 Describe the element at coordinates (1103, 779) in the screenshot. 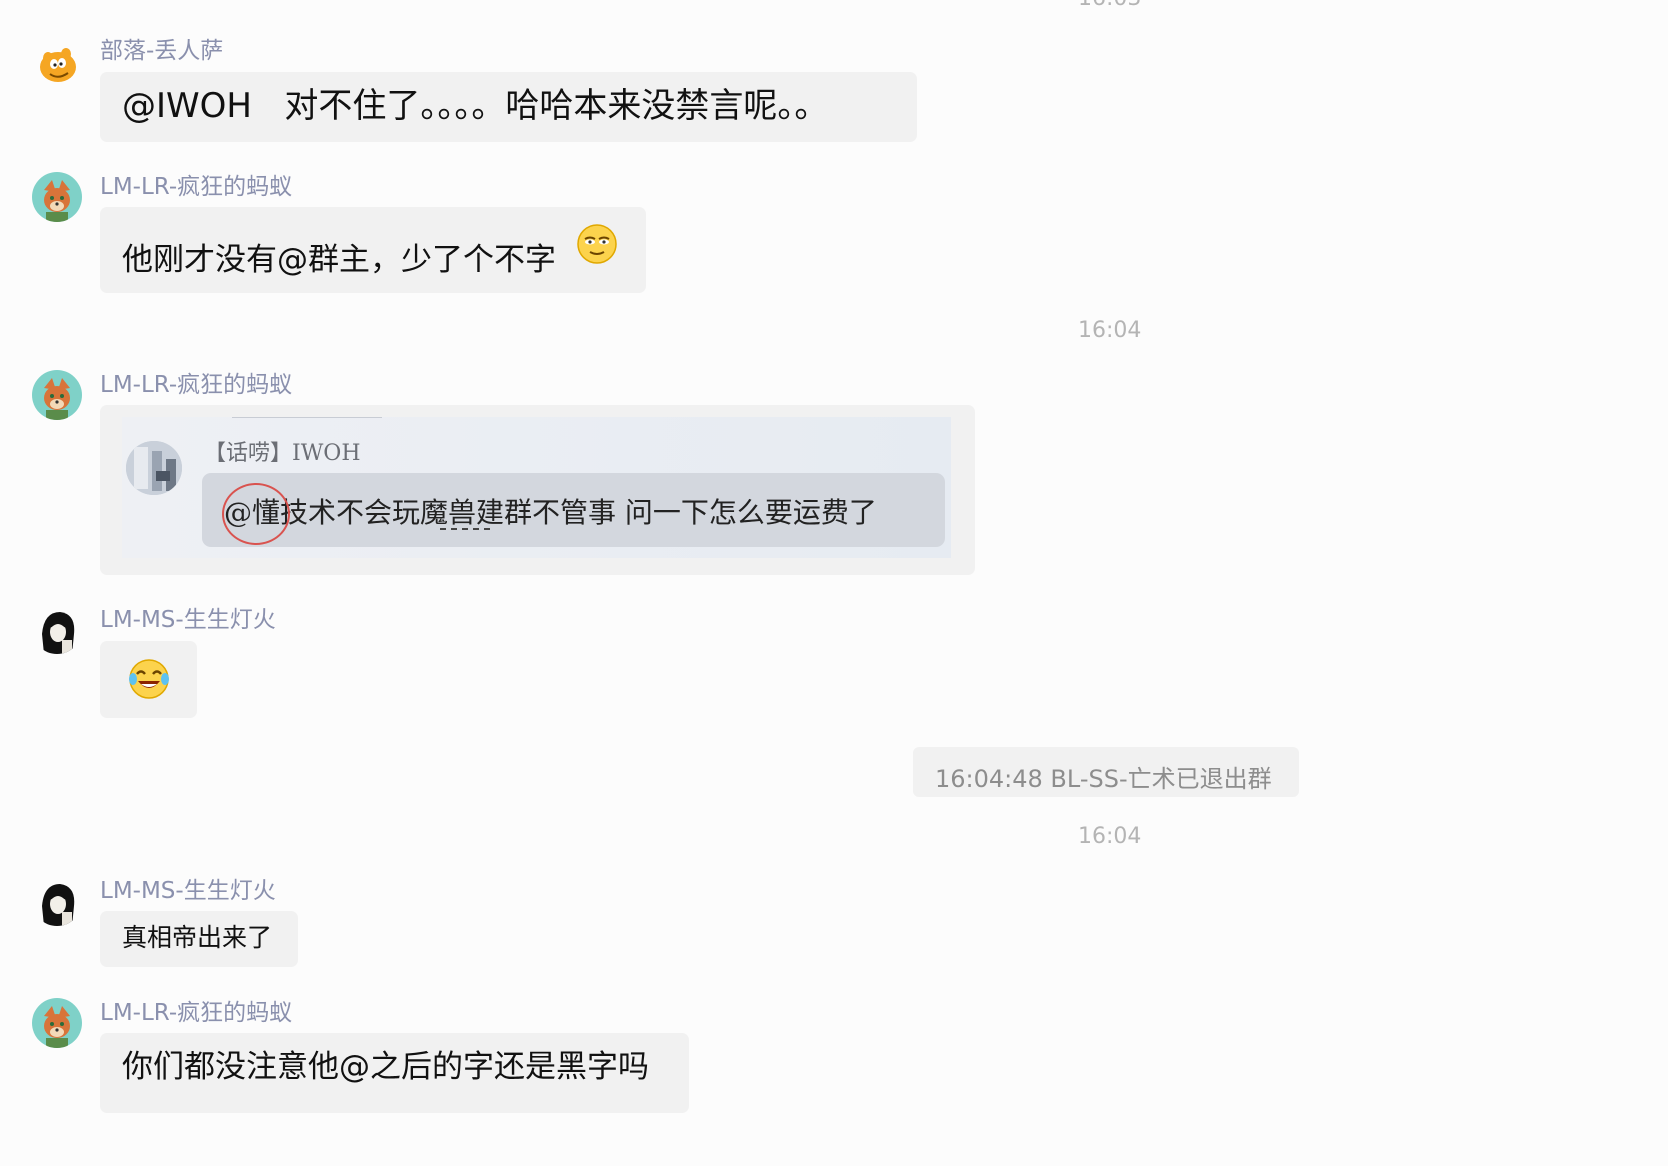

I see `system-notice-text: 16:04:48 BL-SS-亡术已退出群` at that location.